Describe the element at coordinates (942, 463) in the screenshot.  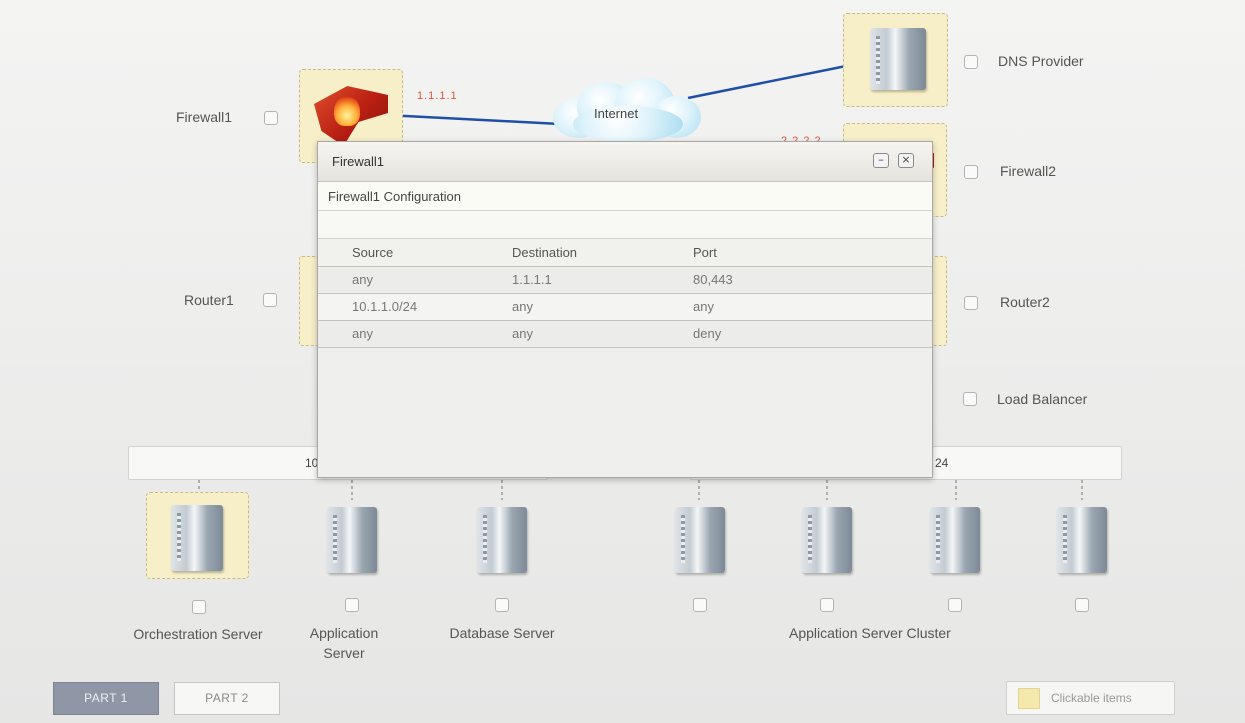
I see `subnet-right-label: 24` at that location.